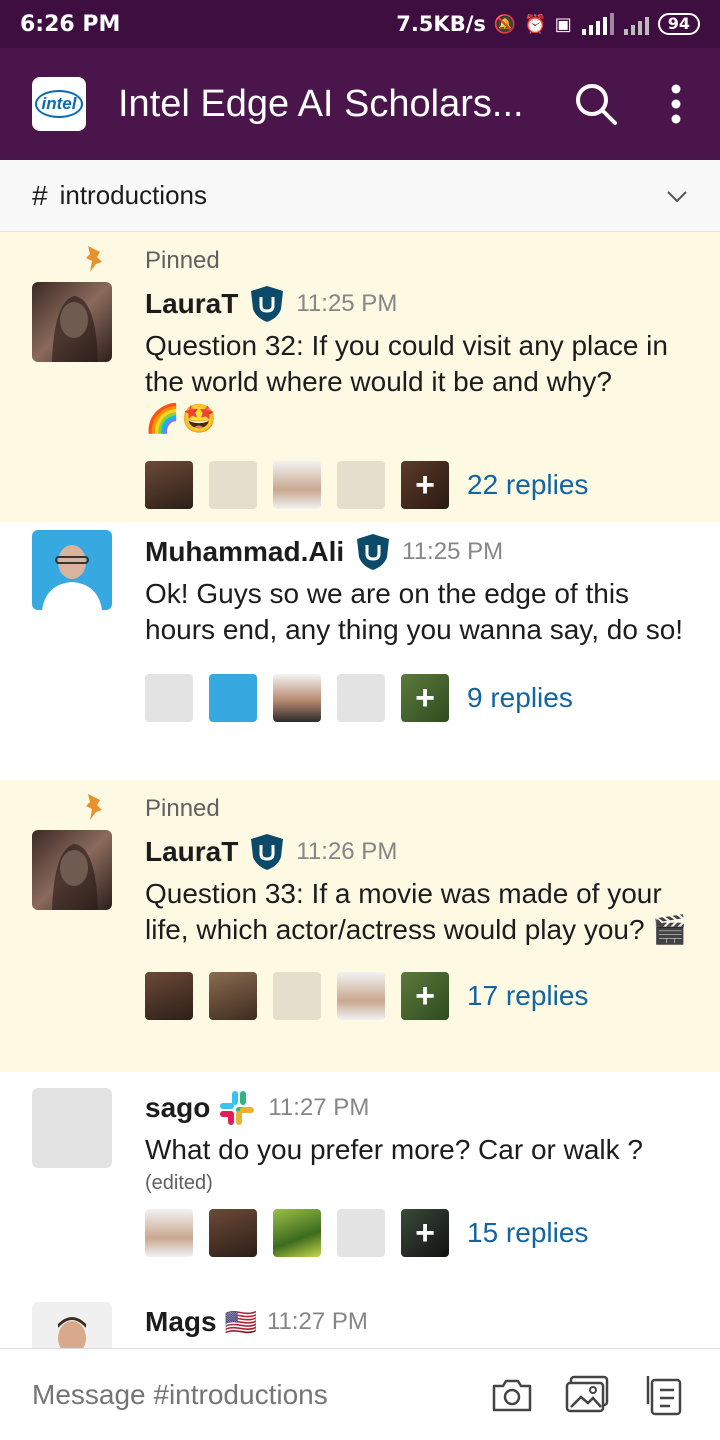 This screenshot has height=1440, width=720. I want to click on thread-replies: + 9 replies, so click(420, 698).